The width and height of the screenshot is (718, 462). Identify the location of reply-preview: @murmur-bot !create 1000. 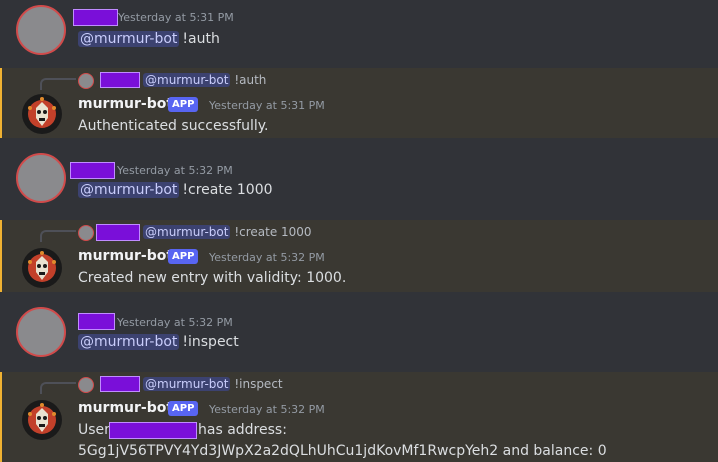
(227, 232).